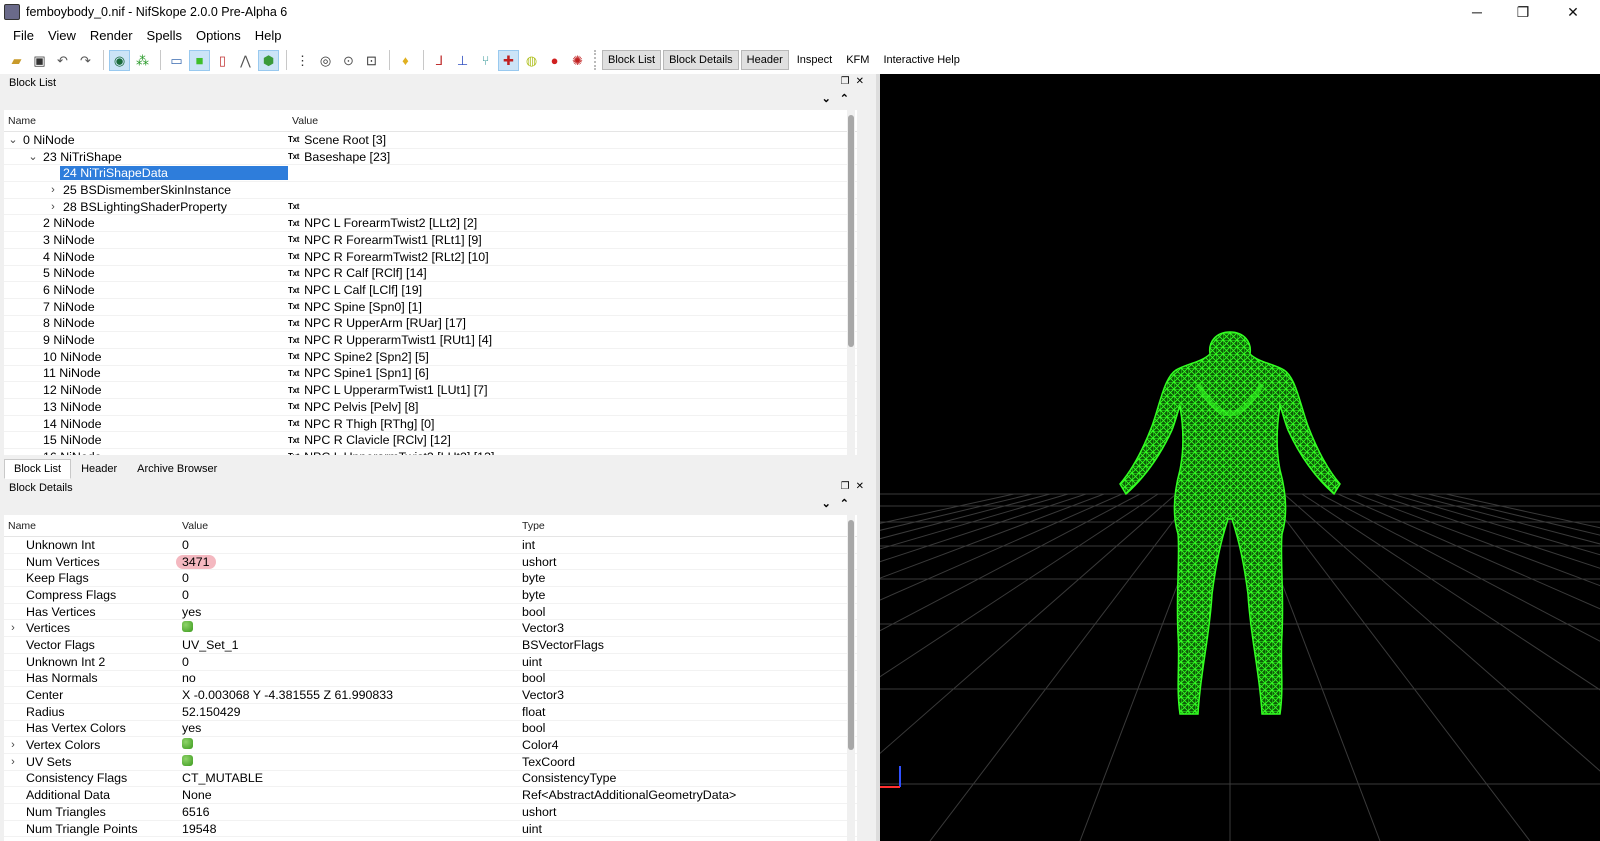  Describe the element at coordinates (222, 778) in the screenshot. I see `field-value: CT_MUTABLE` at that location.